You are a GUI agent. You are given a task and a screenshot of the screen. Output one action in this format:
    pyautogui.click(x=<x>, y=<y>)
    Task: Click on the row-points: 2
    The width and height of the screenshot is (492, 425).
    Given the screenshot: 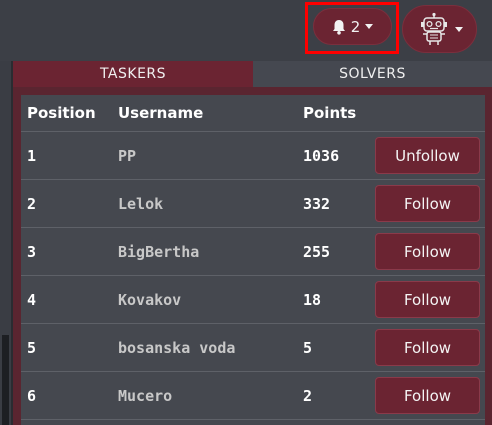 What is the action you would take?
    pyautogui.click(x=308, y=395)
    